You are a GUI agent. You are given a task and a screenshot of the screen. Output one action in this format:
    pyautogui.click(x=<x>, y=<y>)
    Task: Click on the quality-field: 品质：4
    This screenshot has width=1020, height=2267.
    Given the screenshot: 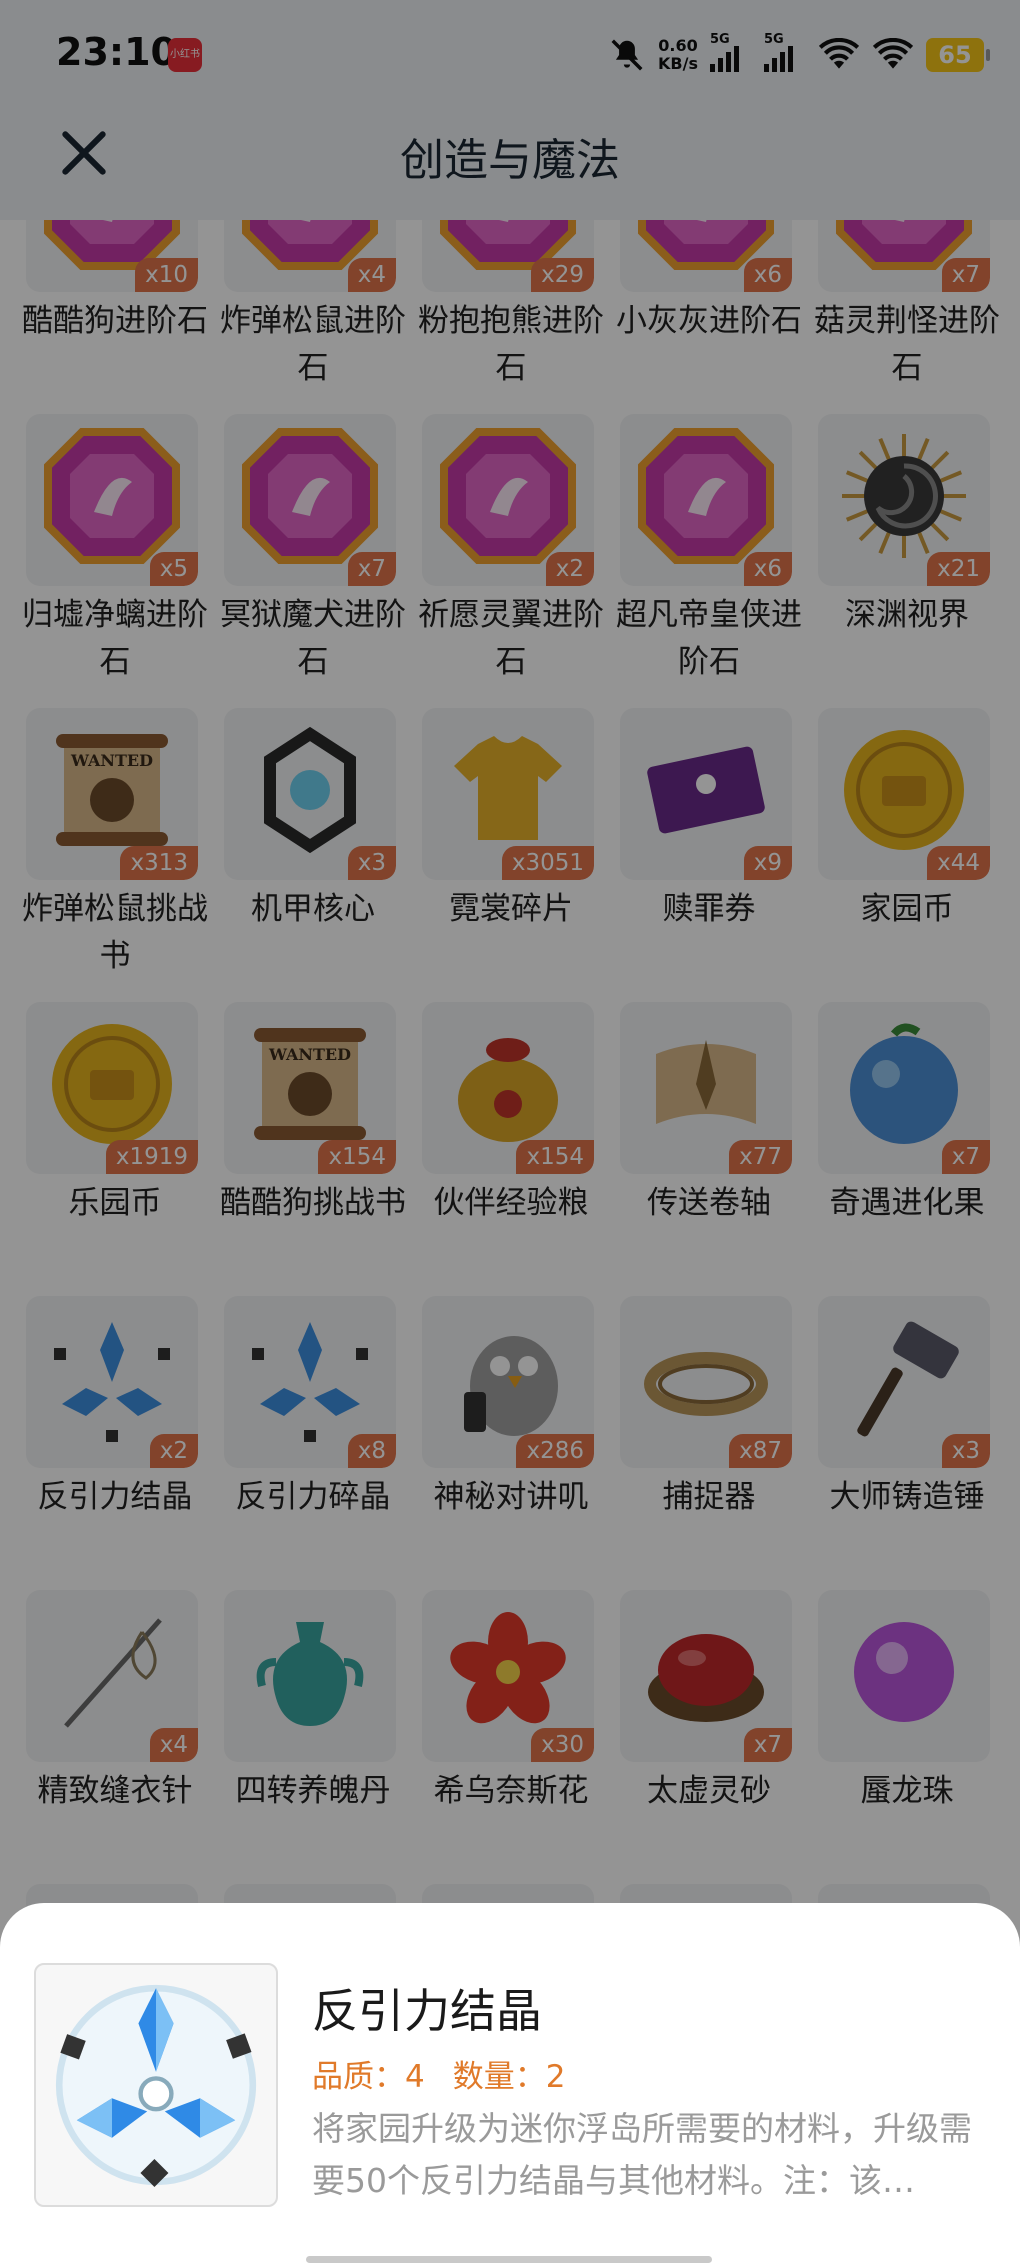 What is the action you would take?
    pyautogui.click(x=368, y=2077)
    